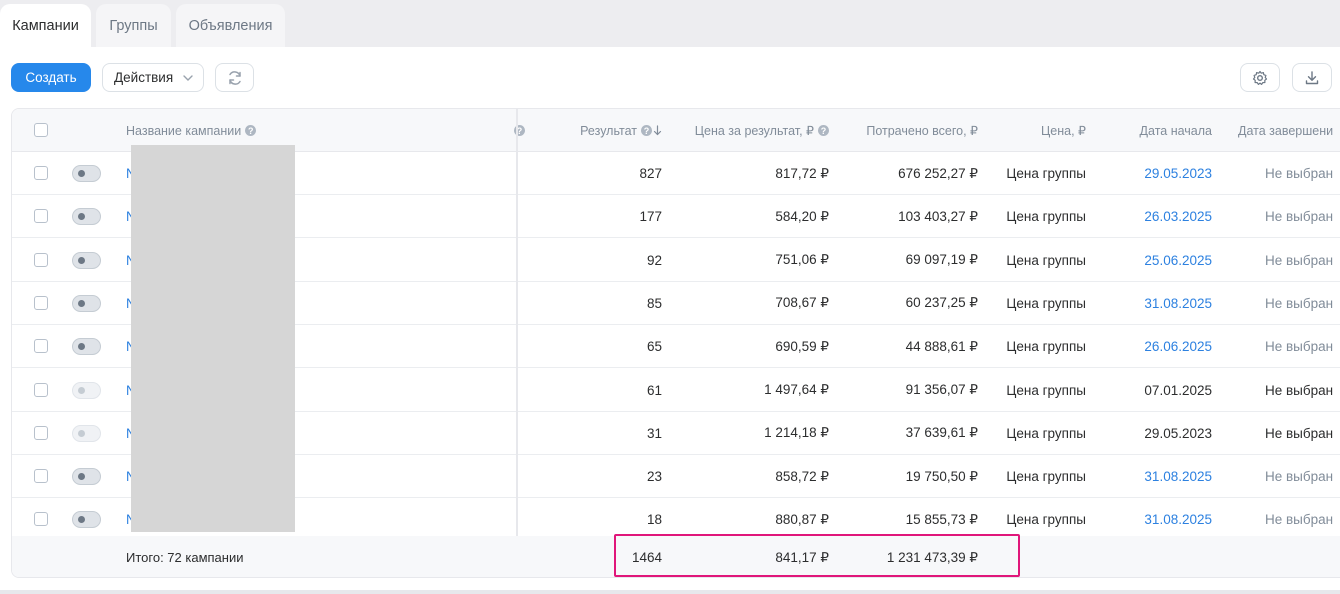 This screenshot has height=594, width=1340. What do you see at coordinates (1162, 346) in the screenshot?
I see `cell-start-date: 26.06.2025` at bounding box center [1162, 346].